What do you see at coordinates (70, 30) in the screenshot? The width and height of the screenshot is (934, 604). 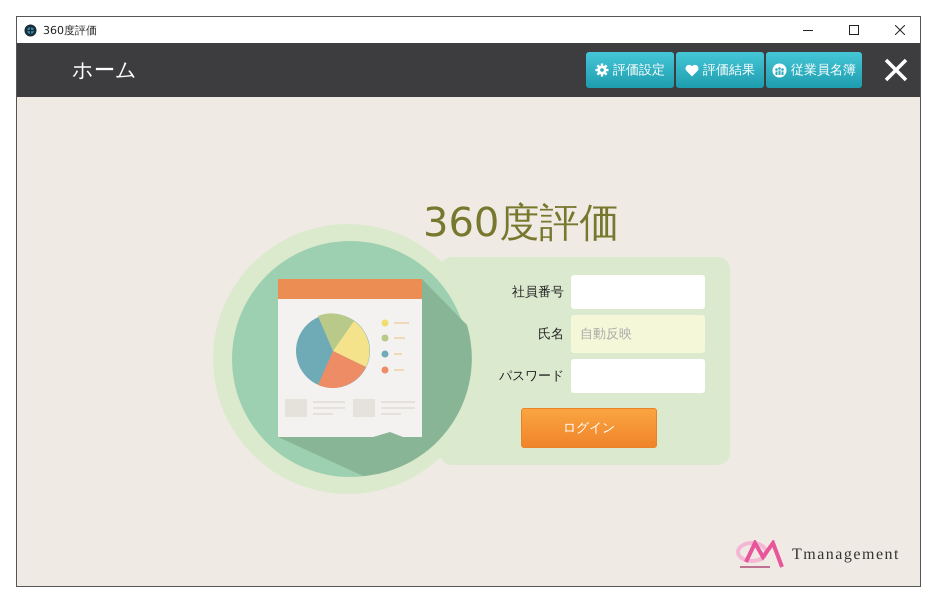 I see `window-title: 360度評価` at bounding box center [70, 30].